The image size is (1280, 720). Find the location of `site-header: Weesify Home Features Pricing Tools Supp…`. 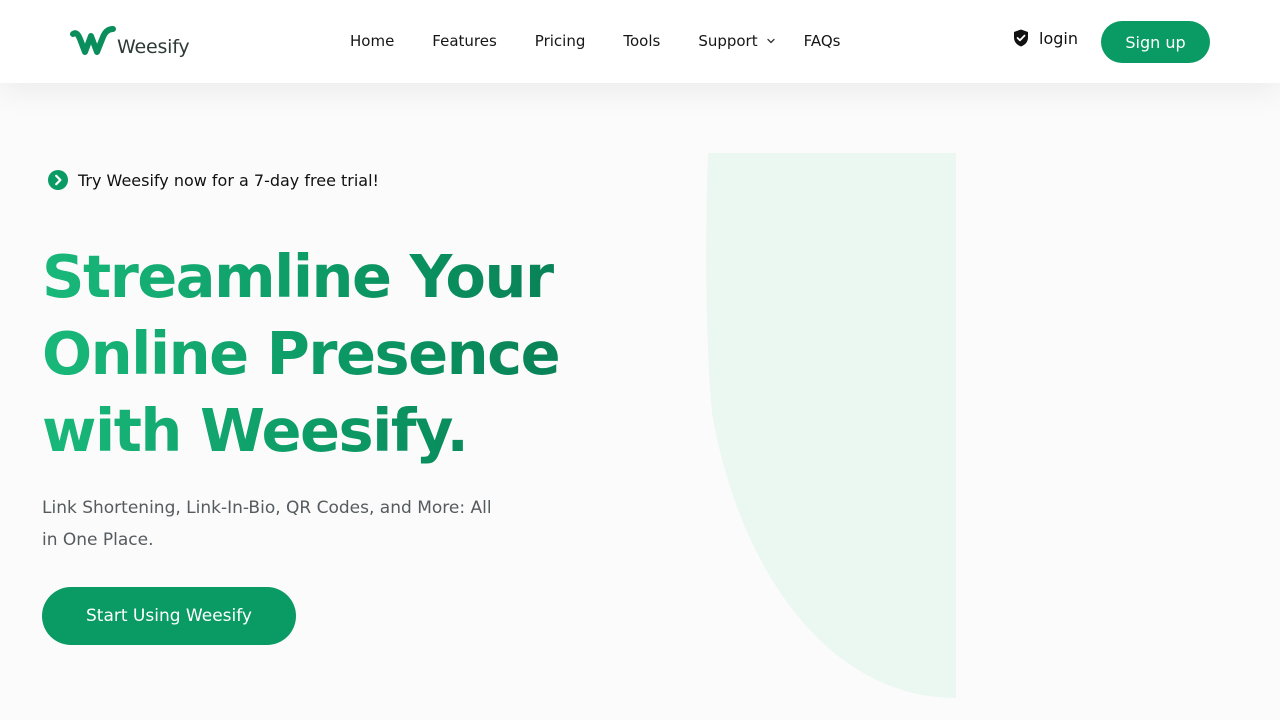

site-header: Weesify Home Features Pricing Tools Supp… is located at coordinates (640, 41).